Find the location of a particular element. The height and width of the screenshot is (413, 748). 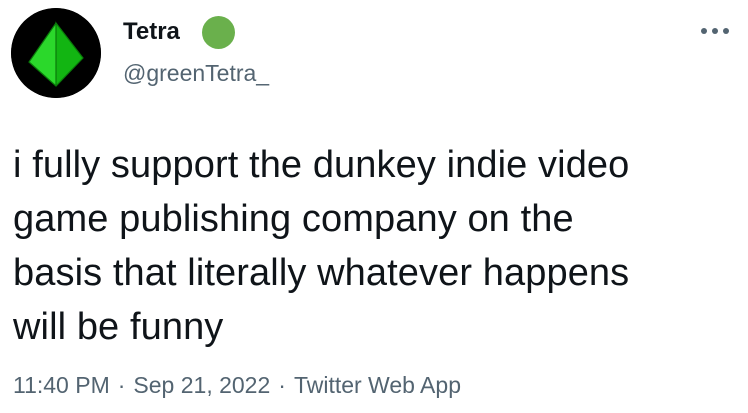

avatar is located at coordinates (56, 53).